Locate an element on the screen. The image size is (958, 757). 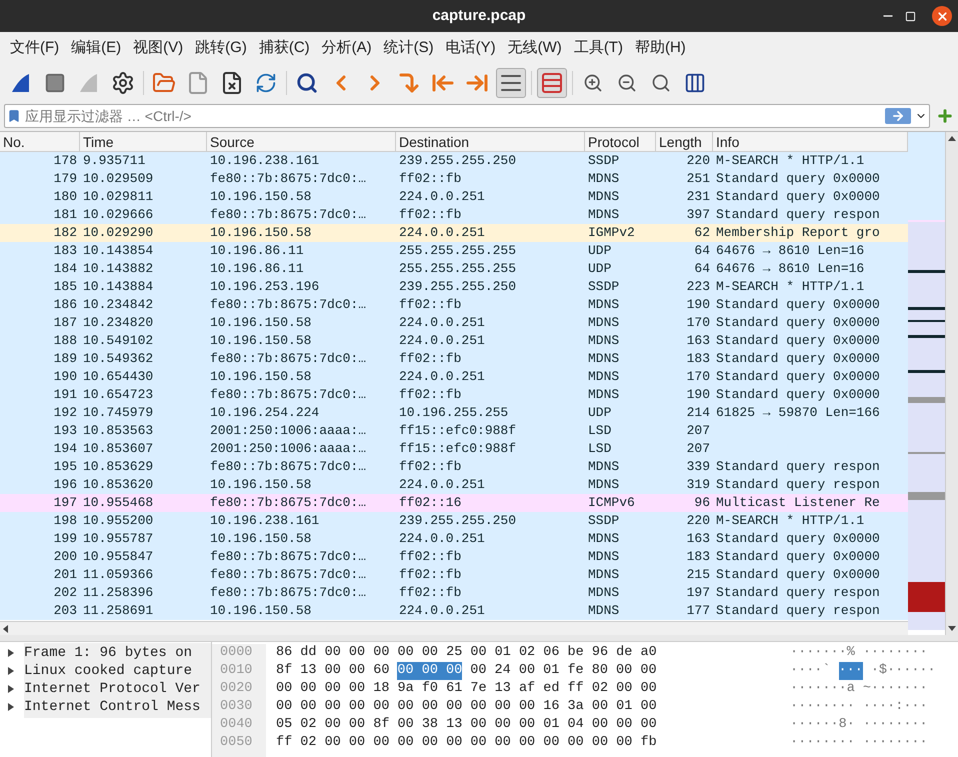
packet-row: 184 10.143882 10.196.86.11 255.255.255.255 UDP 64 64676 → 8610 Len=16 is located at coordinates (454, 269).